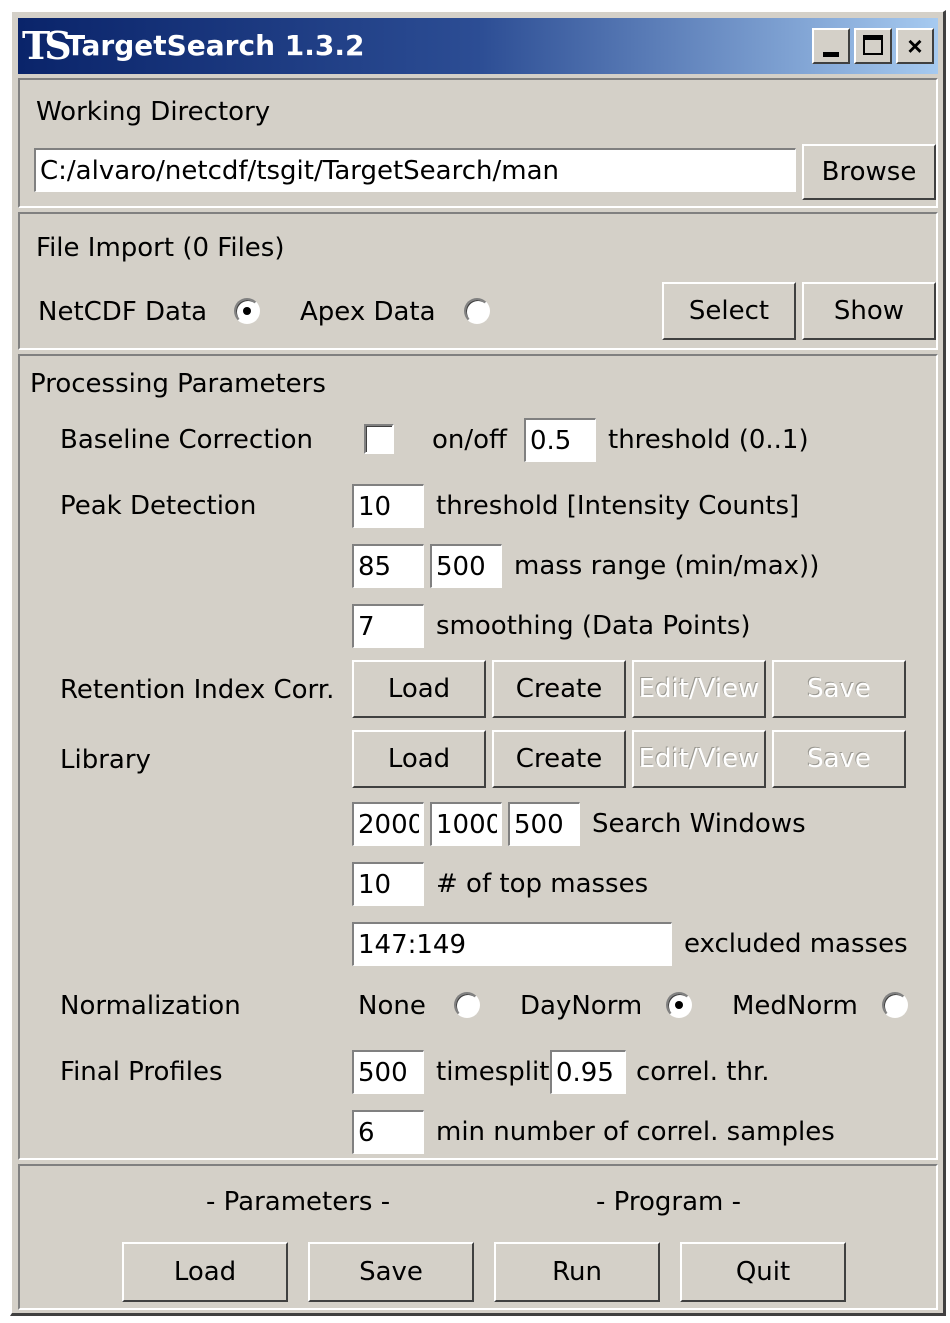 The height and width of the screenshot is (1323, 950). Describe the element at coordinates (618, 506) in the screenshot. I see `peak-threshold-label: threshold [Intensity Counts]` at that location.